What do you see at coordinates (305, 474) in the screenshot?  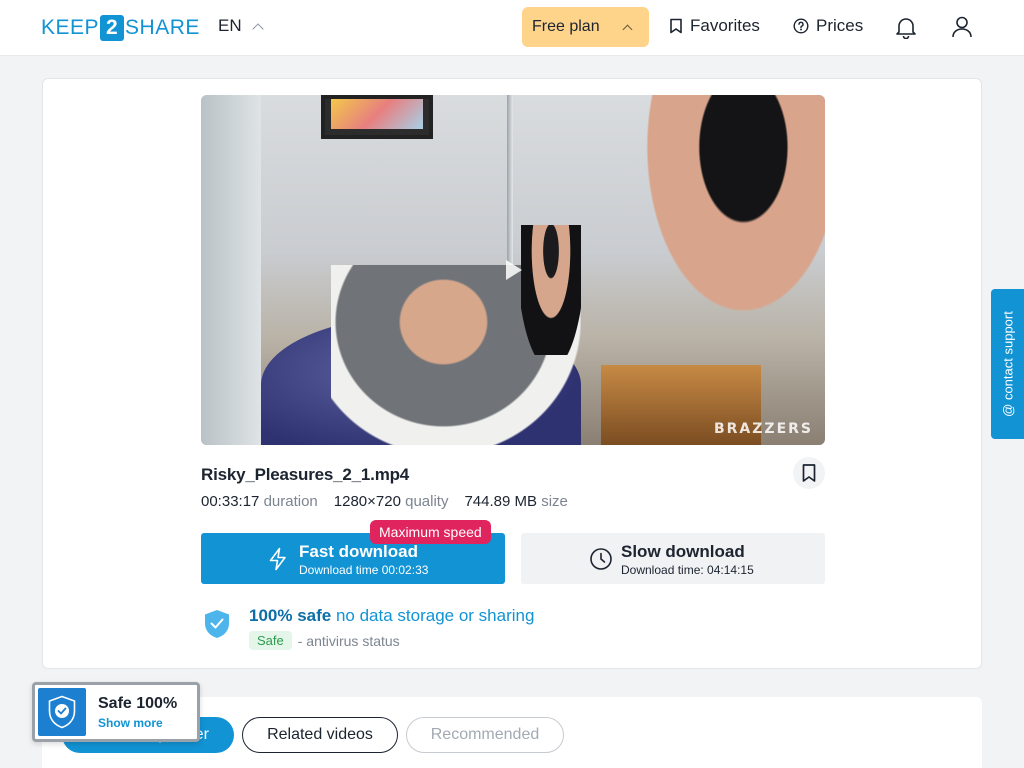 I see `file-name: Risky_Pleasures_2_1.mp4` at bounding box center [305, 474].